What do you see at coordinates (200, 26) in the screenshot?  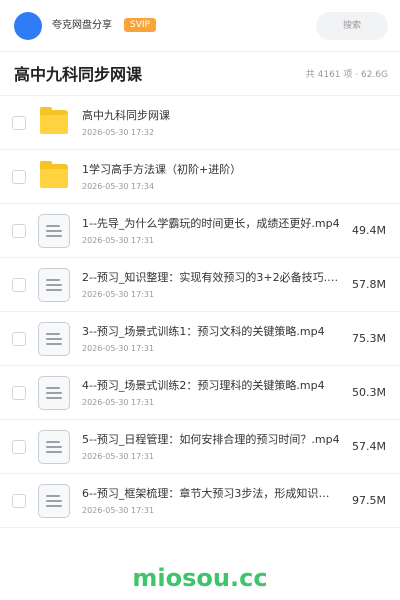 I see `header: 夸克网盘分享 SVIP 搜索` at bounding box center [200, 26].